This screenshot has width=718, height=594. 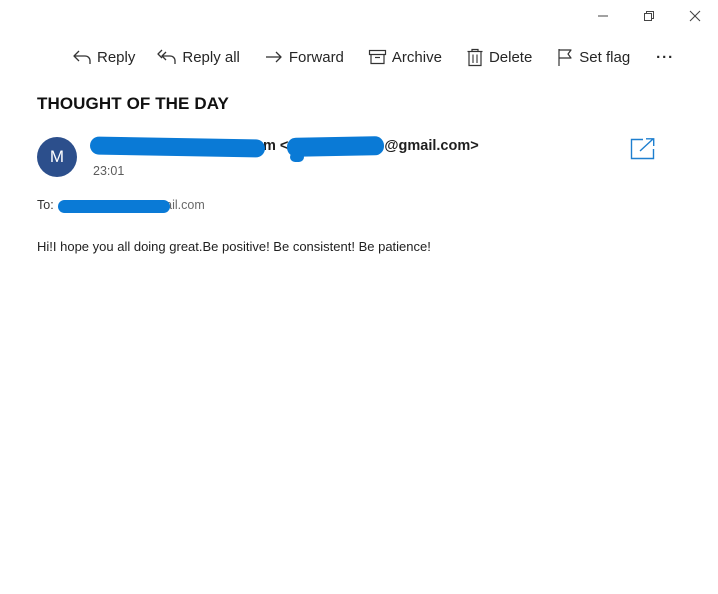 I want to click on recipient-visible-suffix: ail.com, so click(x=185, y=205).